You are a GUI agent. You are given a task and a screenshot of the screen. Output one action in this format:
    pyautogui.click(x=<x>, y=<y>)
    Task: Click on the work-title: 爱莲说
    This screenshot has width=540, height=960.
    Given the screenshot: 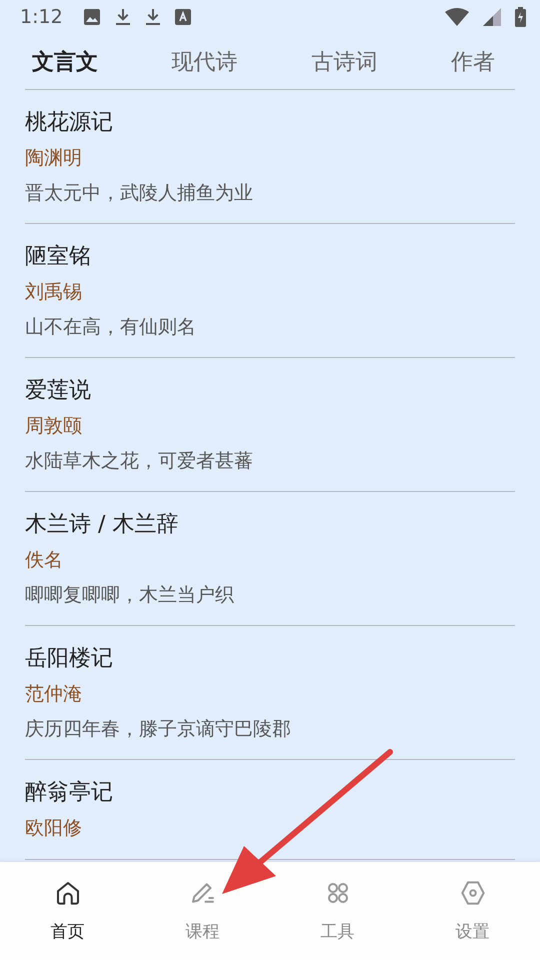 What is the action you would take?
    pyautogui.click(x=270, y=391)
    